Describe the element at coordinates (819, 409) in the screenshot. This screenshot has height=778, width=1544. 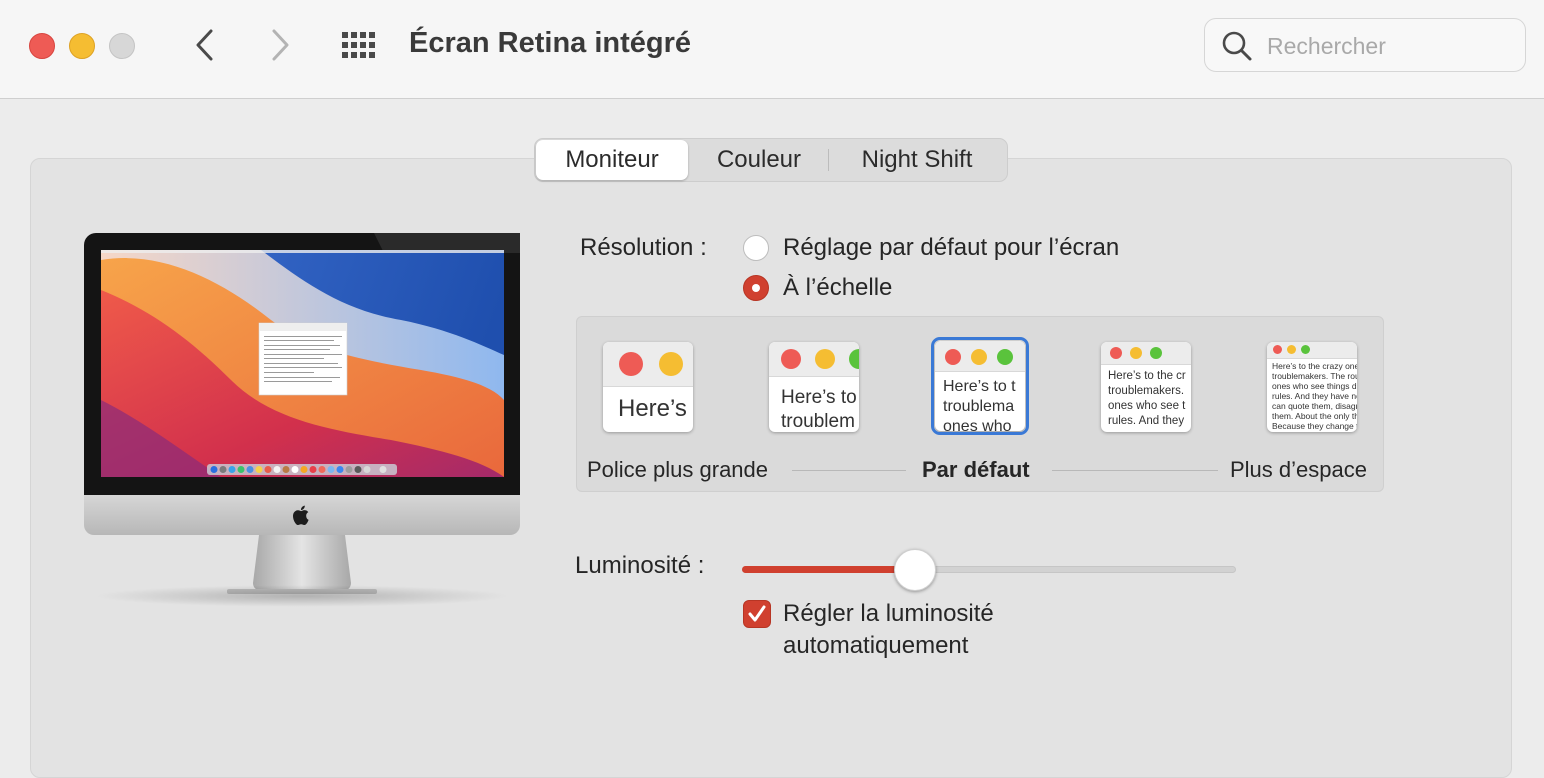
I see `scale-option-sample-text: Here’s to troublem` at that location.